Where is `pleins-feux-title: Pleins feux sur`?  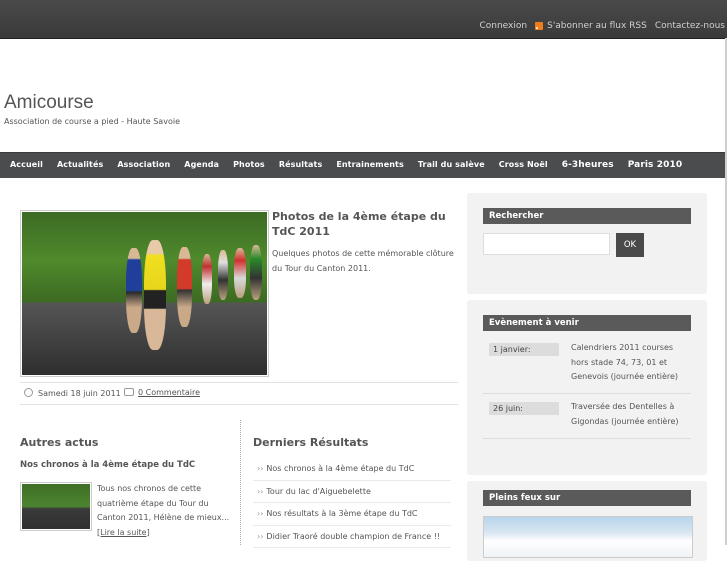
pleins-feux-title: Pleins feux sur is located at coordinates (587, 498).